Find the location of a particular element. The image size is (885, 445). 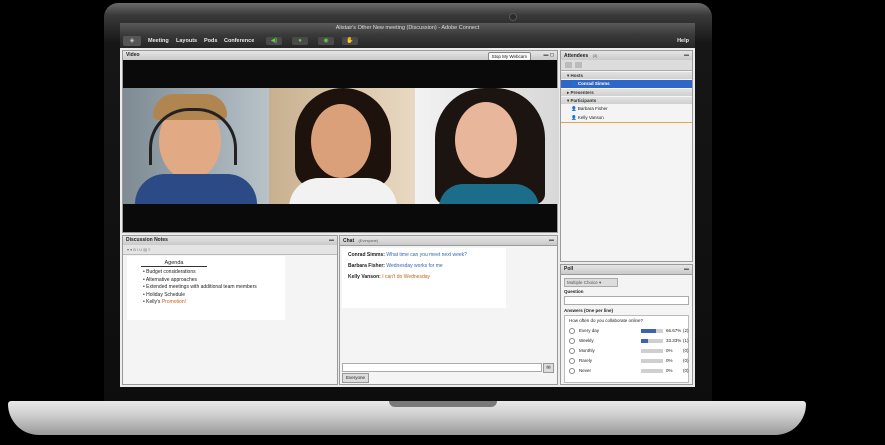

chat-input is located at coordinates (442, 367).